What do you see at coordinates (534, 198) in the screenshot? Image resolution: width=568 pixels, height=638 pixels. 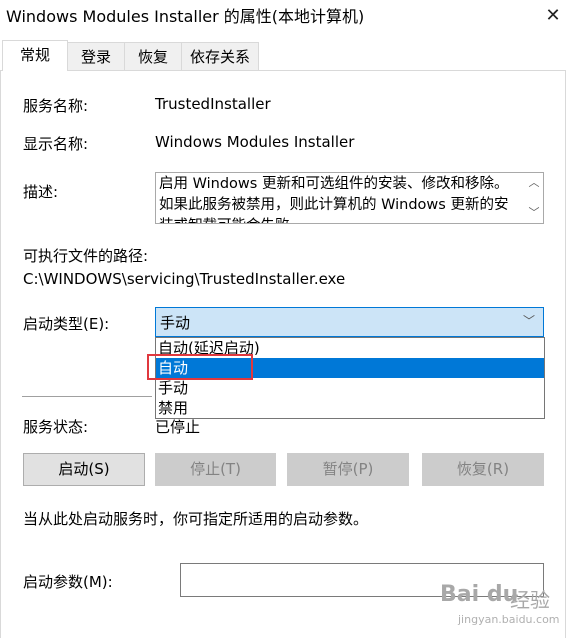 I see `description-scrollbar: ︿ ﹀` at bounding box center [534, 198].